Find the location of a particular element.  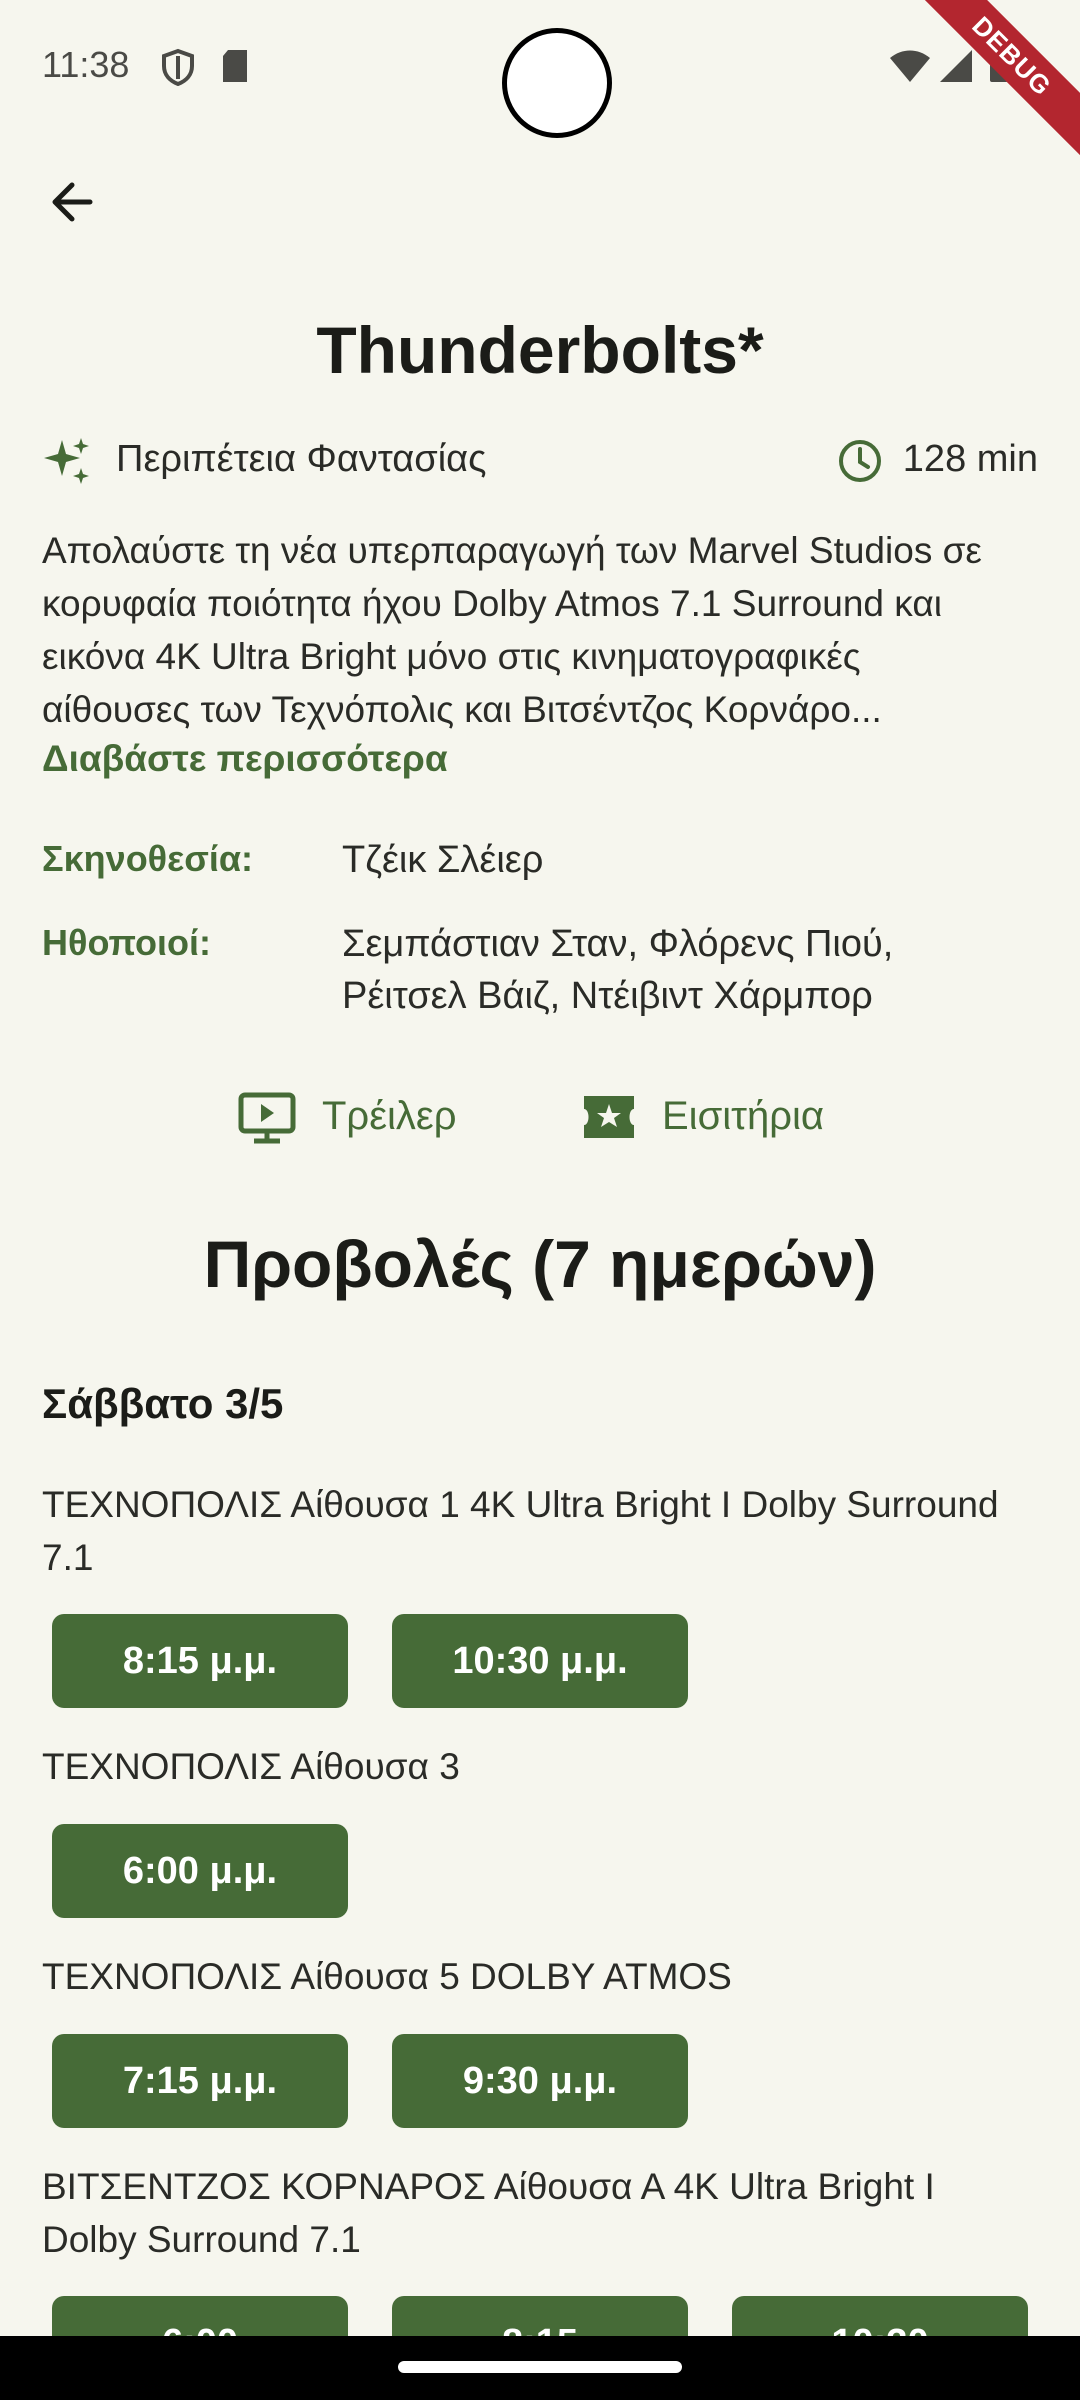

showtime-button: 6:00 μ.μ. is located at coordinates (200, 1871).